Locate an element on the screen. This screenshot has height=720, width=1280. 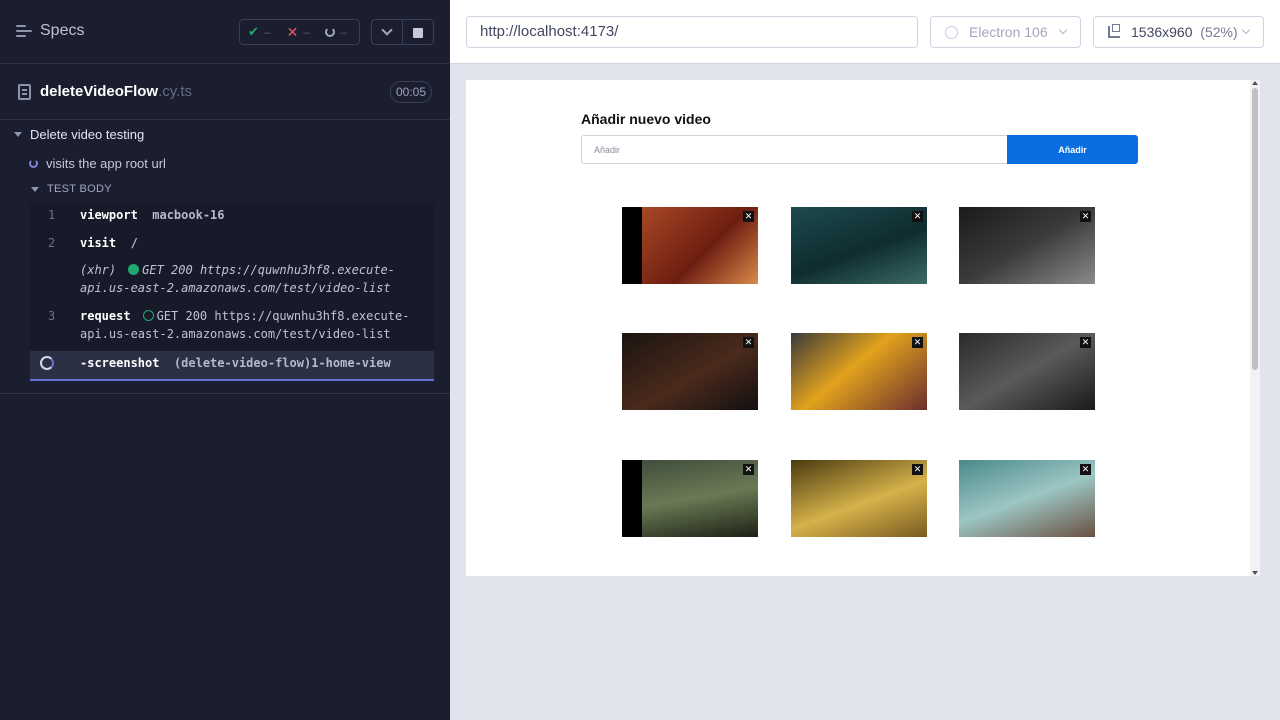
pending-count: – is located at coordinates (344, 32).